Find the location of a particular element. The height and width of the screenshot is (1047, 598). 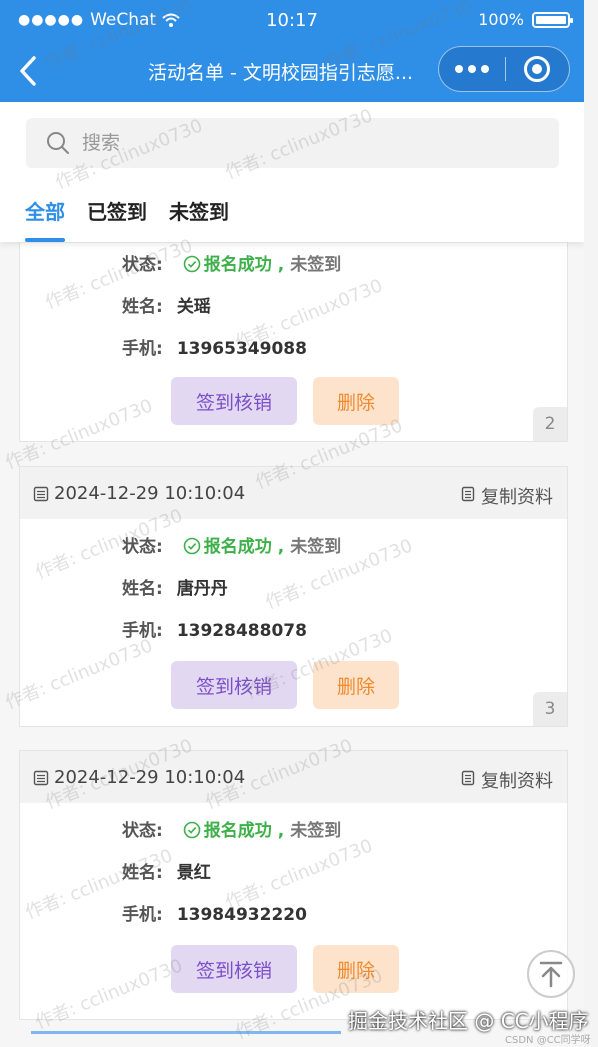

index-badge: 2 is located at coordinates (550, 424).